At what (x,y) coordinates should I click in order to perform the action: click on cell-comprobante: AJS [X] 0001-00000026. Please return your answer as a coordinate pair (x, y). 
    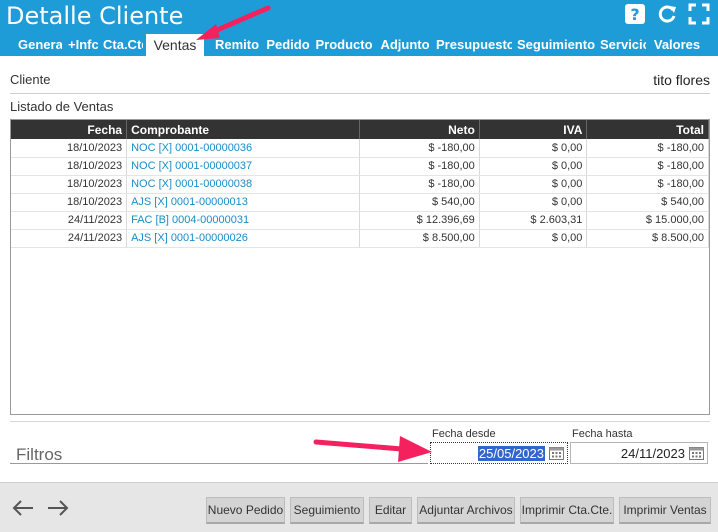
    Looking at the image, I should click on (243, 238).